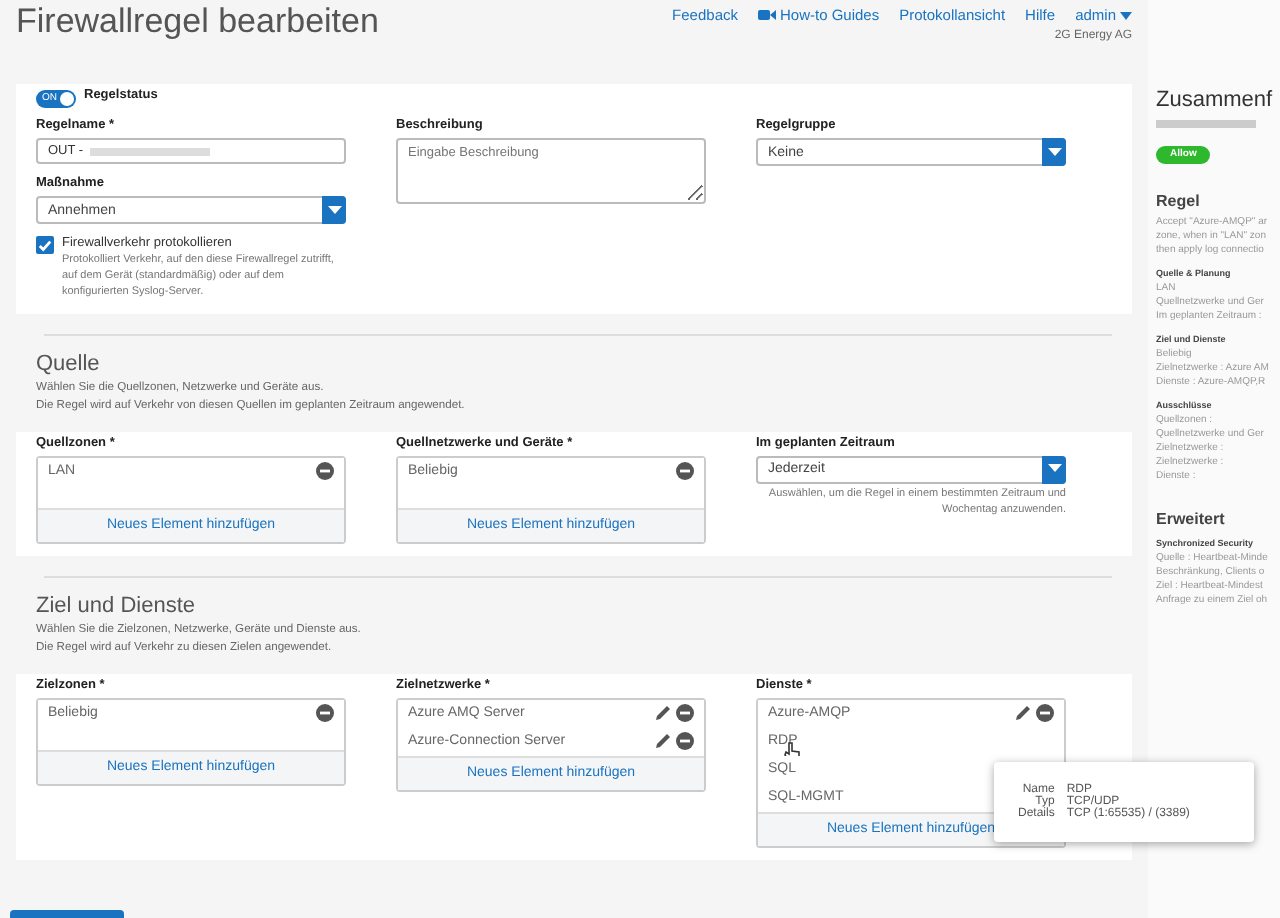  What do you see at coordinates (1023, 713) in the screenshot?
I see `pencil-icon` at bounding box center [1023, 713].